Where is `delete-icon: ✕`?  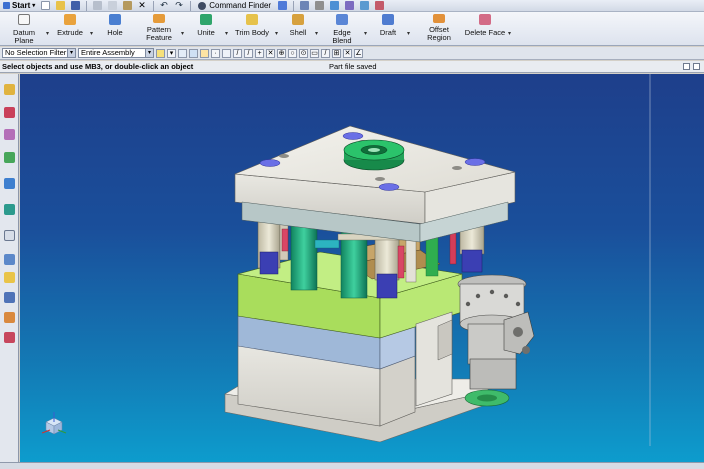
delete-icon: ✕ is located at coordinates (142, 5).